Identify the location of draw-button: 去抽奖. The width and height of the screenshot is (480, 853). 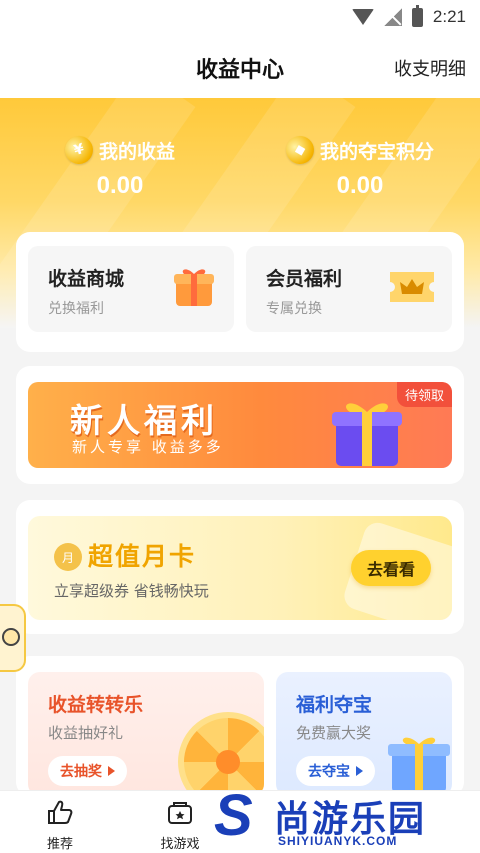
(87, 771).